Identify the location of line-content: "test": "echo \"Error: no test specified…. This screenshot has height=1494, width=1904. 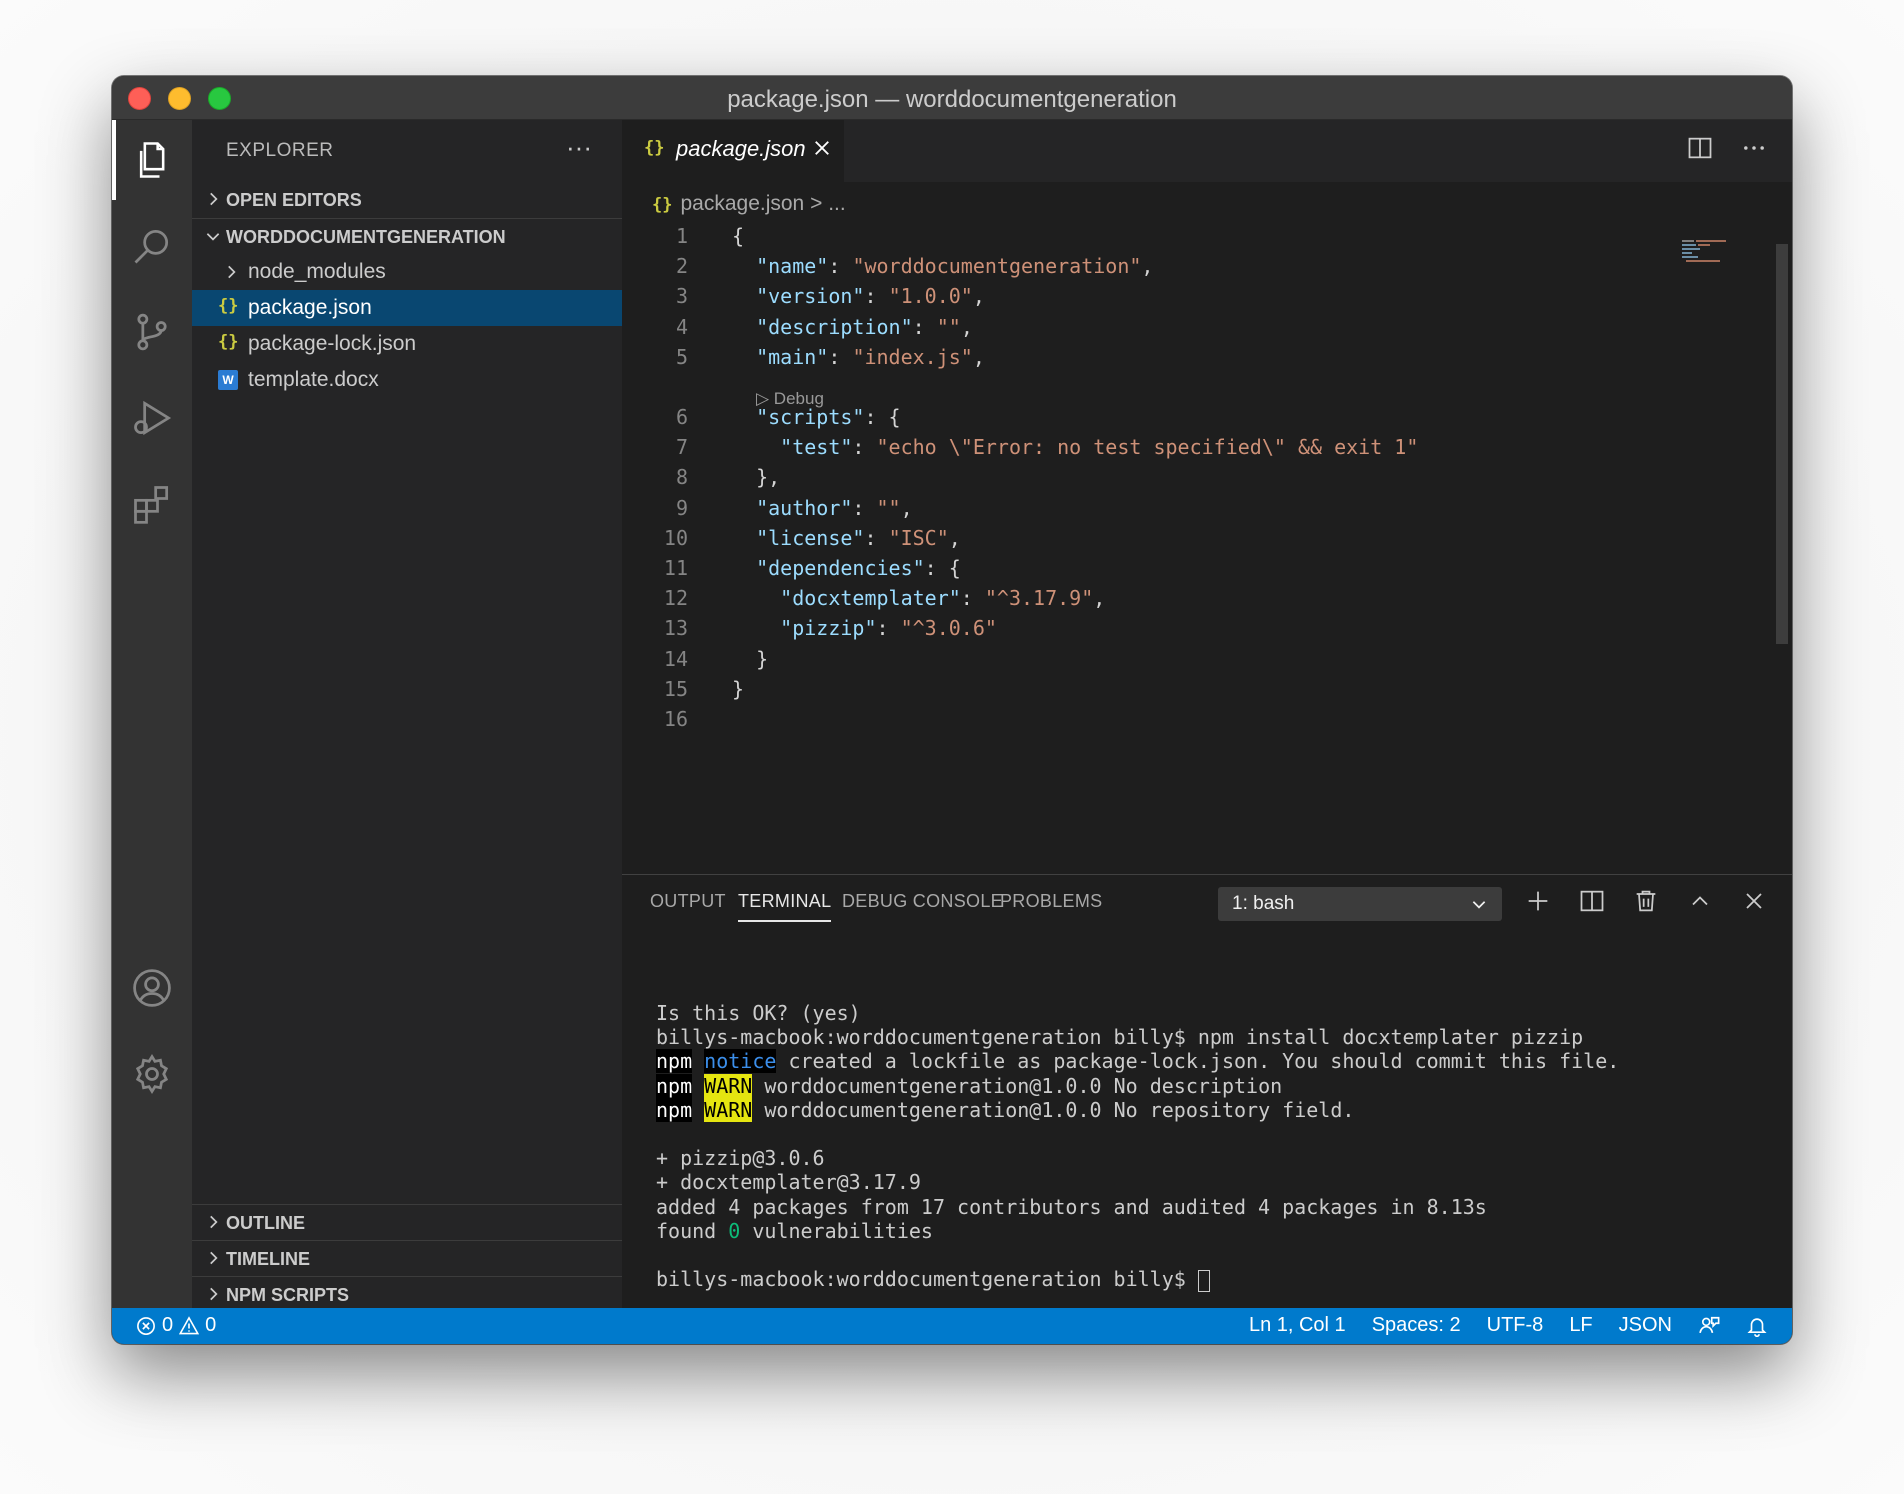
(1075, 447).